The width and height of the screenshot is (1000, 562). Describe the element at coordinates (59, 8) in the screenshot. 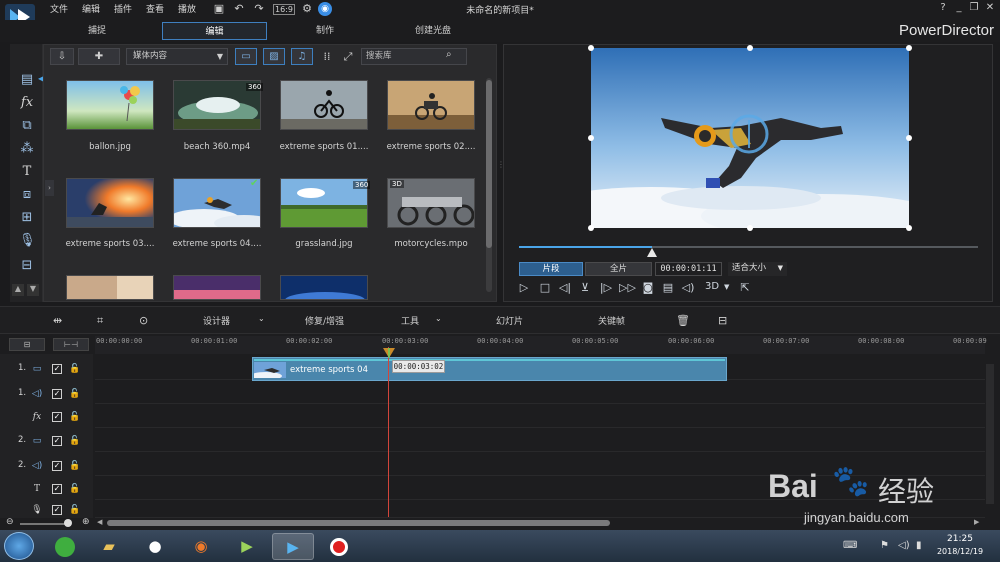

I see `menu-file: 文件` at that location.